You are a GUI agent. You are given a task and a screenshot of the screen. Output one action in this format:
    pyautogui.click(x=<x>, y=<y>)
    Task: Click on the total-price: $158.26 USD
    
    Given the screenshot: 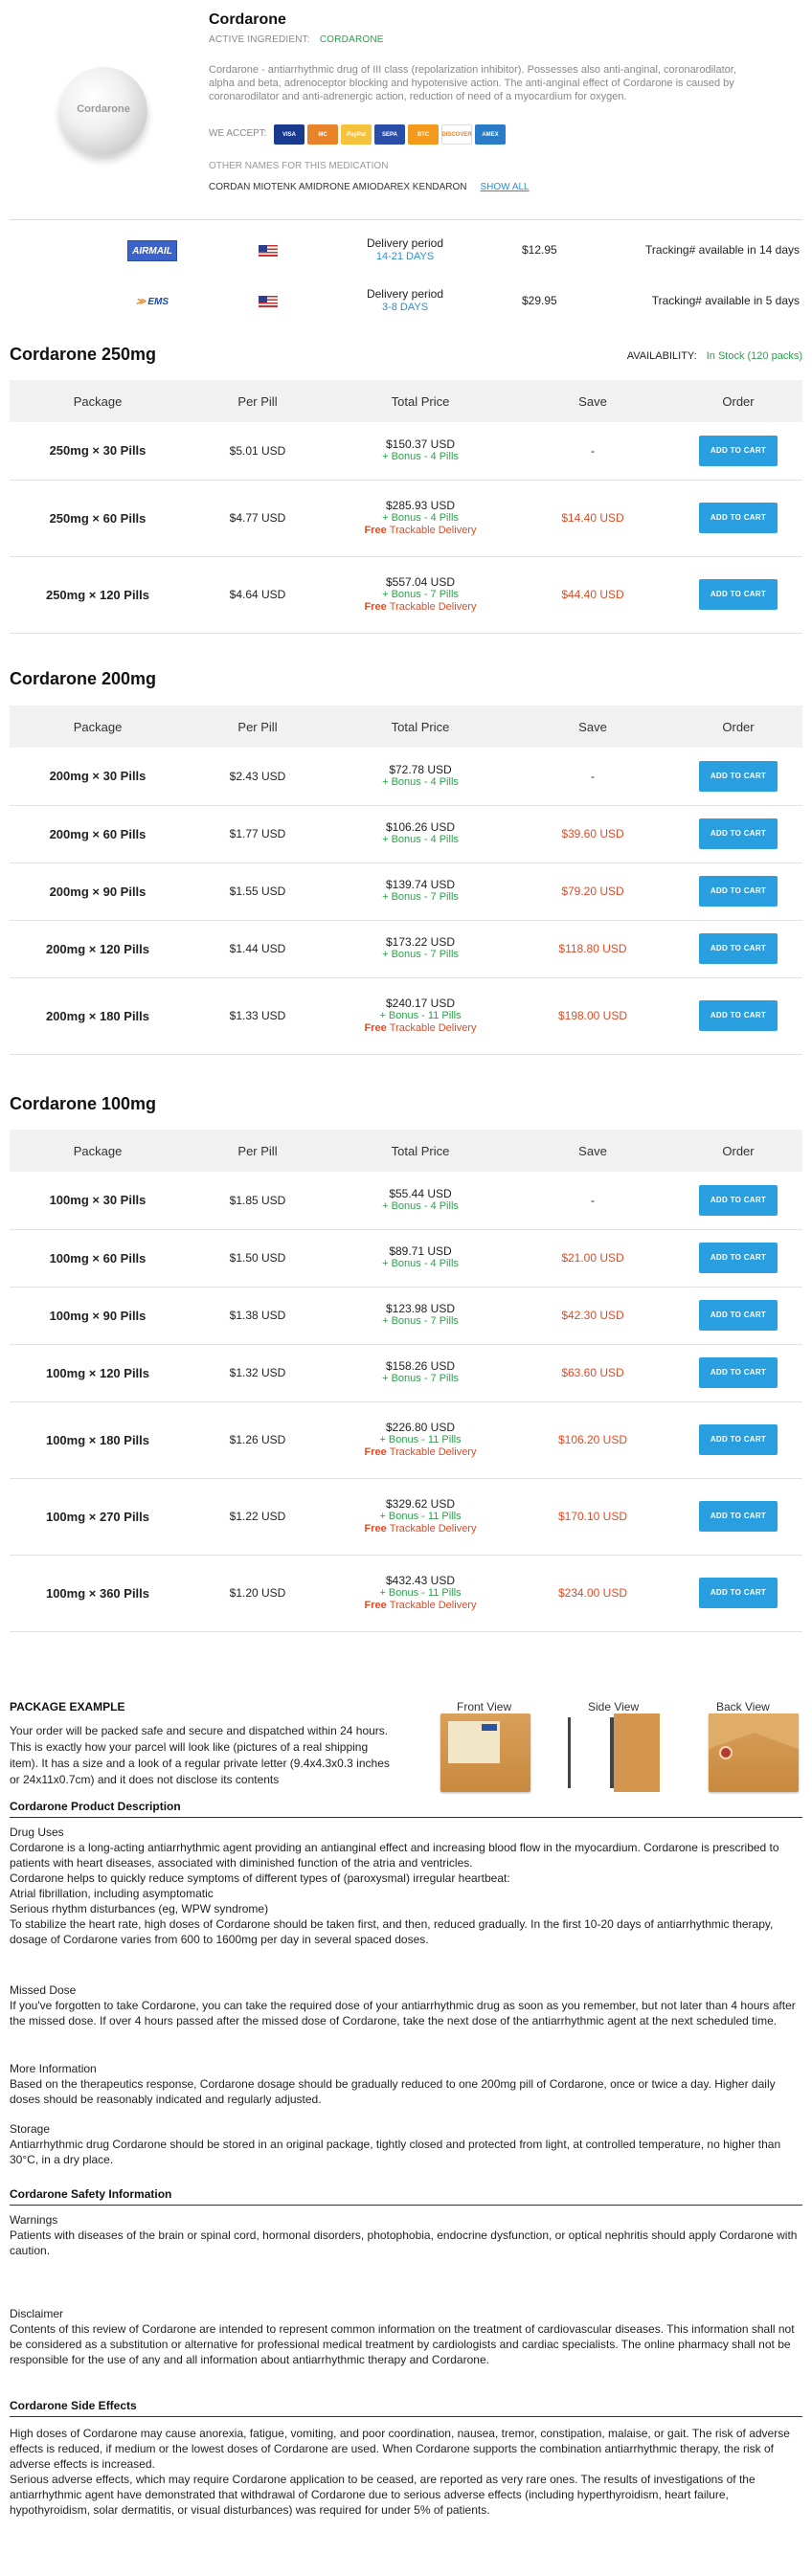 What is the action you would take?
    pyautogui.click(x=420, y=1366)
    